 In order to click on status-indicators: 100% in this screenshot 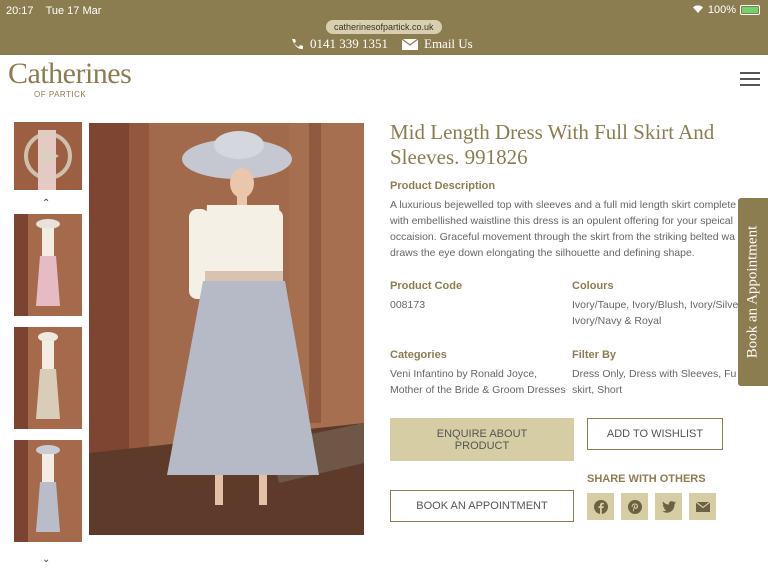, I will do `click(726, 10)`.